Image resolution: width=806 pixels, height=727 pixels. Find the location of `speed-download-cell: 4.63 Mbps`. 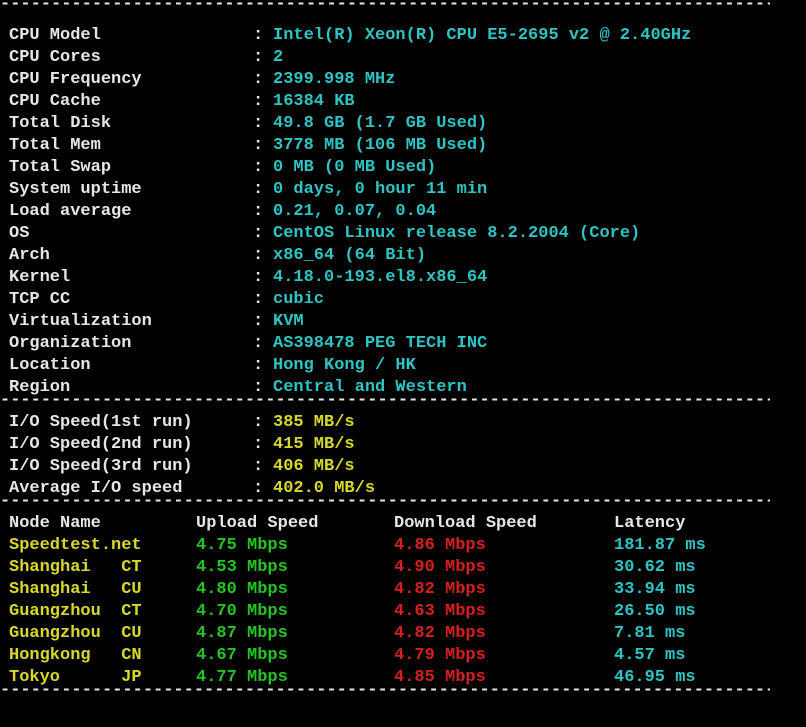

speed-download-cell: 4.63 Mbps is located at coordinates (440, 611).